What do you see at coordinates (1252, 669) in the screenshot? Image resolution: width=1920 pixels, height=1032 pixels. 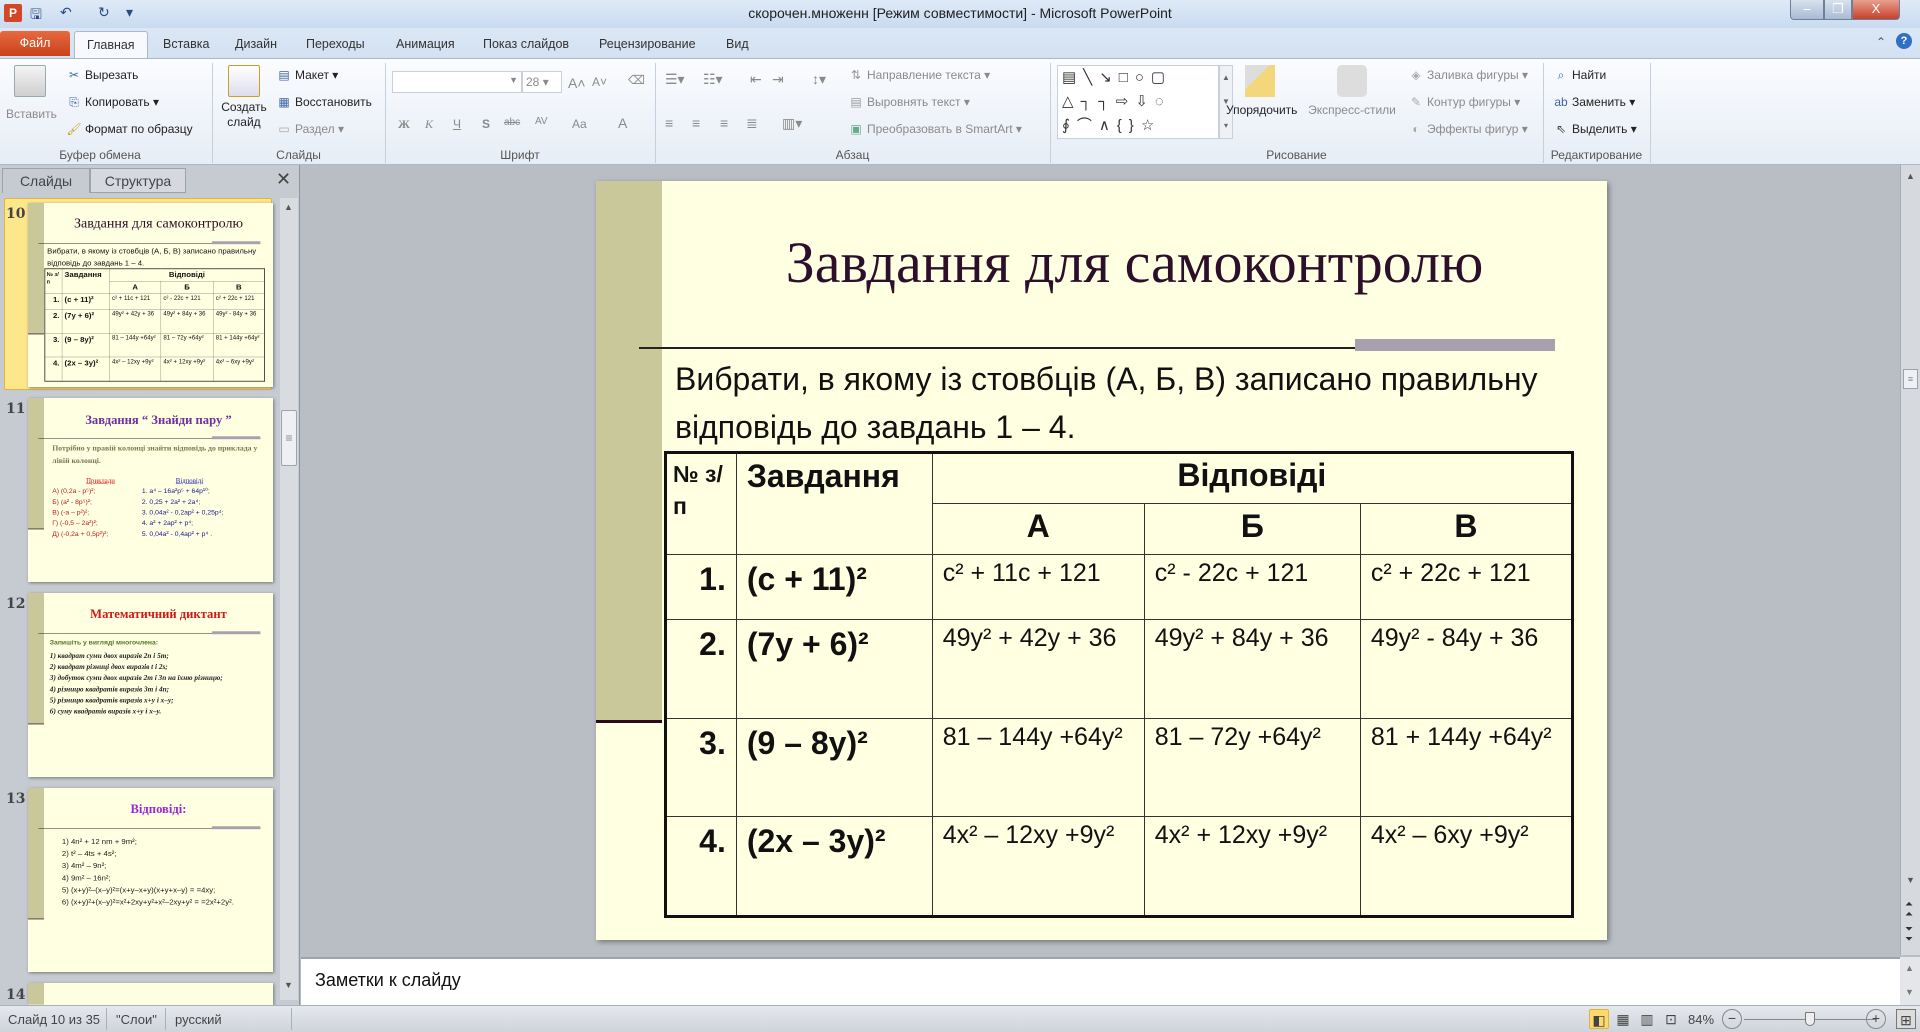 I see `answer-b: 49y² + 84y + 36` at bounding box center [1252, 669].